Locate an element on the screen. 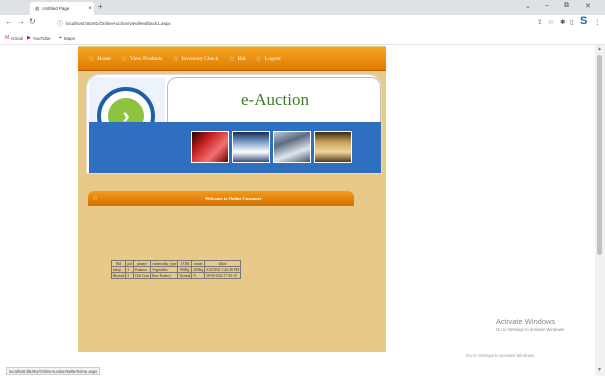 Image resolution: width=605 pixels, height=376 pixels. sidepanel-icon: ▯ is located at coordinates (572, 22).